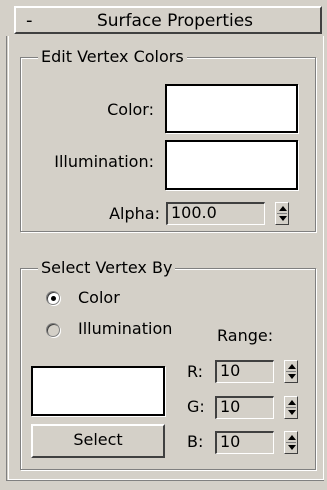 This screenshot has width=327, height=490. What do you see at coordinates (291, 371) in the screenshot?
I see `range-r-spinner` at bounding box center [291, 371].